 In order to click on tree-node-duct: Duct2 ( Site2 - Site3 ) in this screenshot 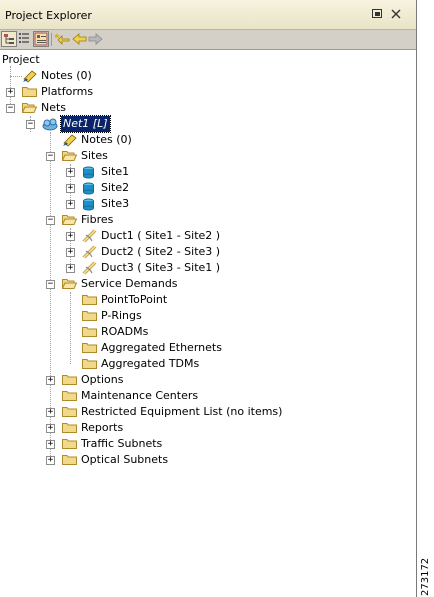, I will do `click(182, 252)`.